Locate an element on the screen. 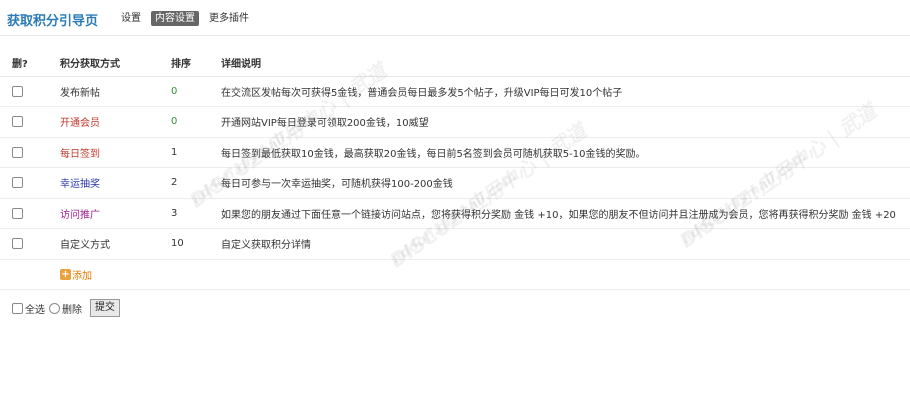 The height and width of the screenshot is (393, 910). column-header-order: 排序 is located at coordinates (196, 63).